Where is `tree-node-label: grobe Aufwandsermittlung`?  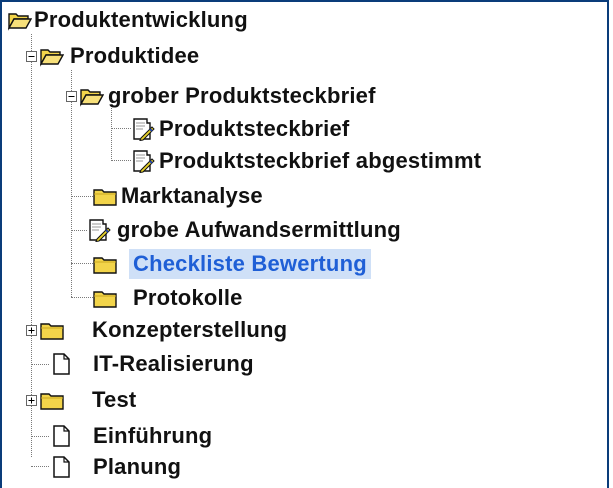 tree-node-label: grobe Aufwandsermittlung is located at coordinates (259, 229).